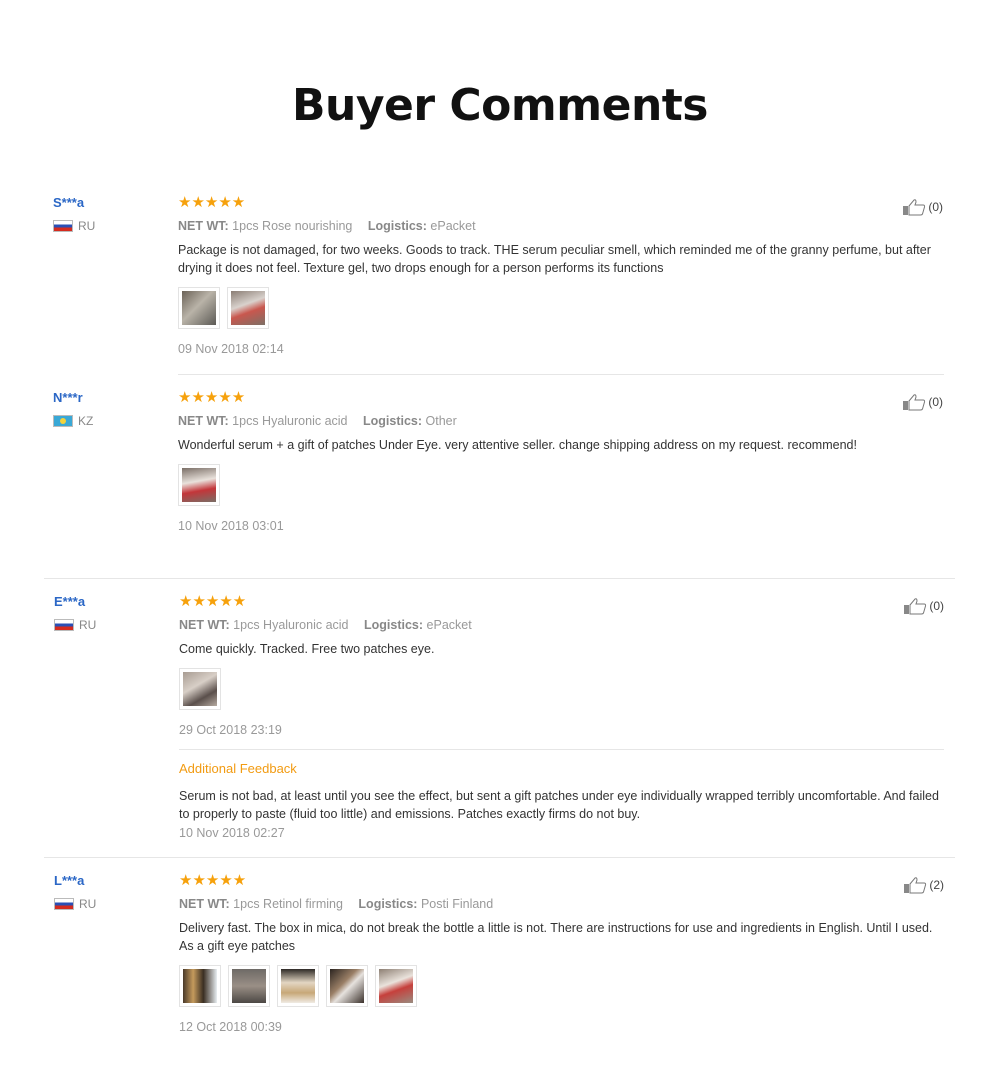  Describe the element at coordinates (108, 421) in the screenshot. I see `buyer-country: KZ` at that location.